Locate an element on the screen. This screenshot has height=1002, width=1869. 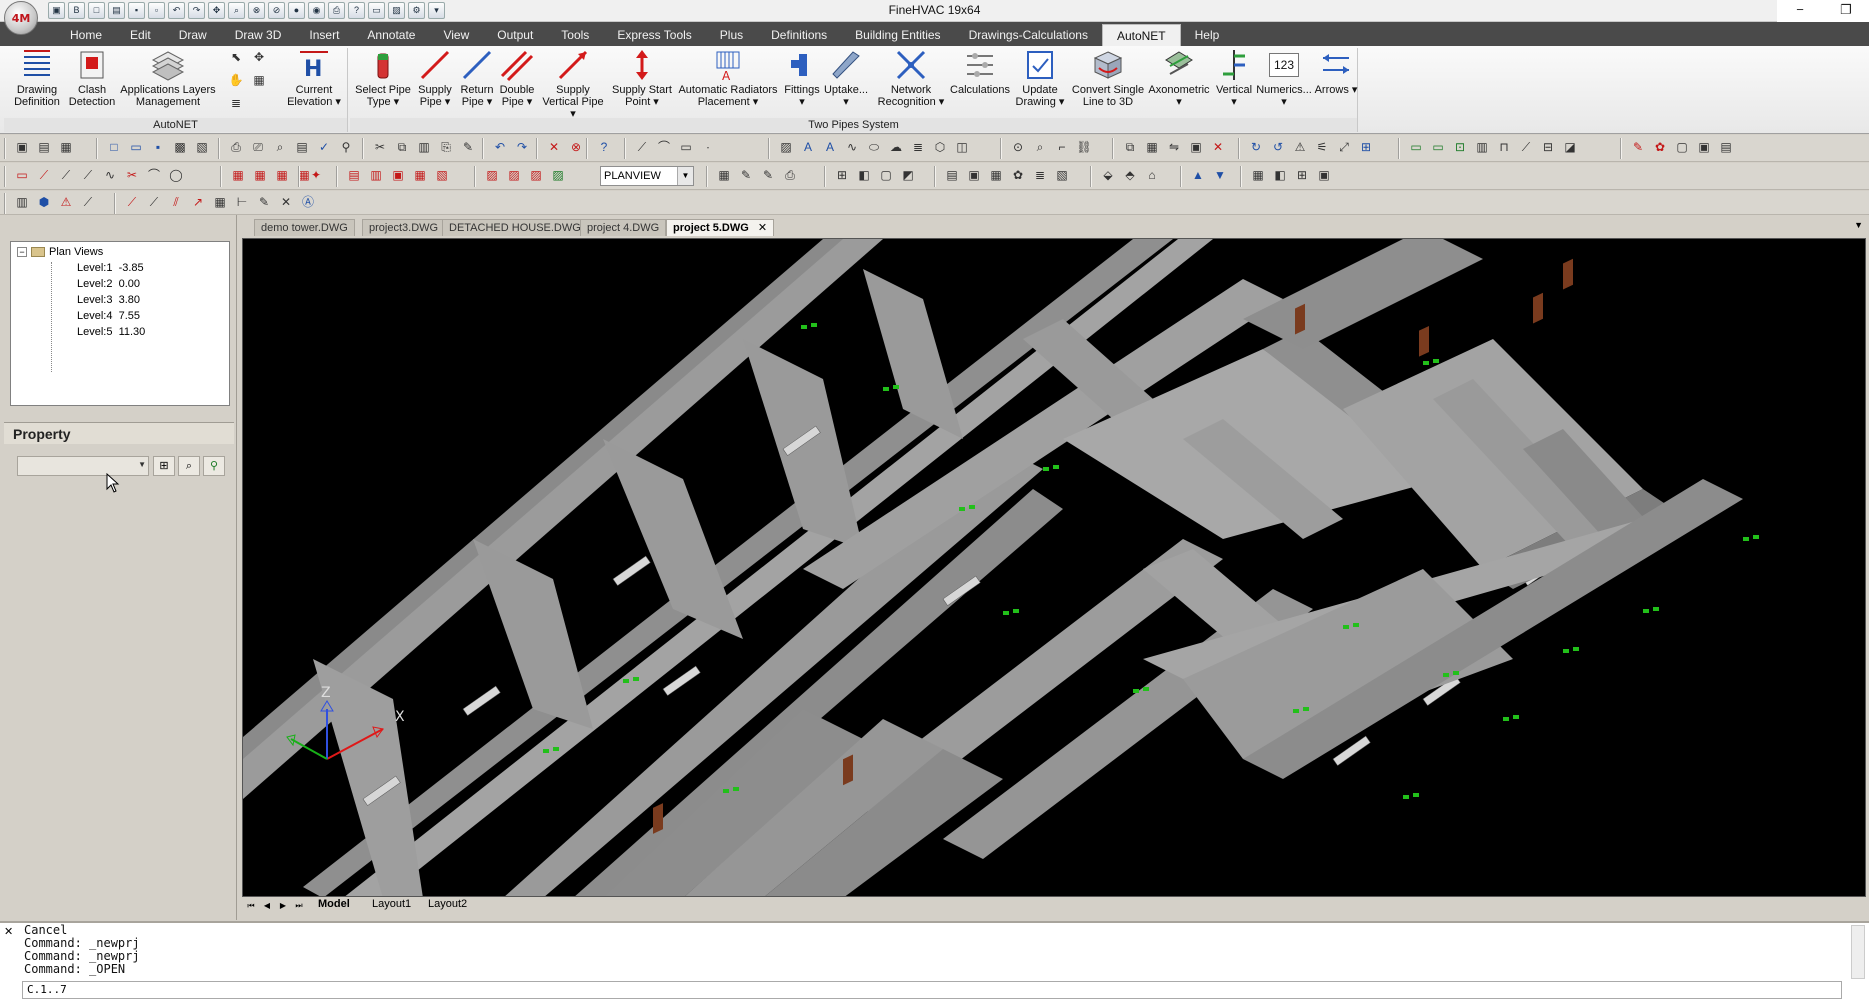
menu-tab-express-tools: Express Tools is located at coordinates (654, 35).